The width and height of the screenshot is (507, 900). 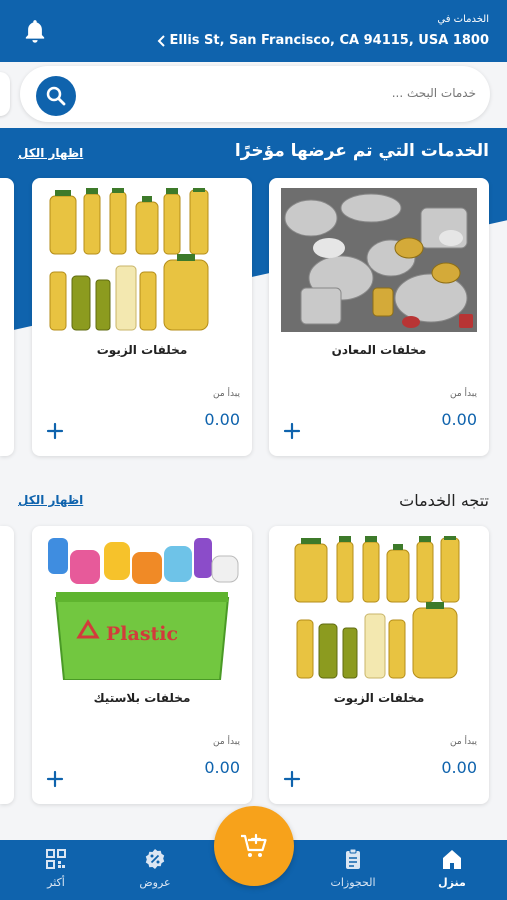 I want to click on home-icon, so click(x=452, y=859).